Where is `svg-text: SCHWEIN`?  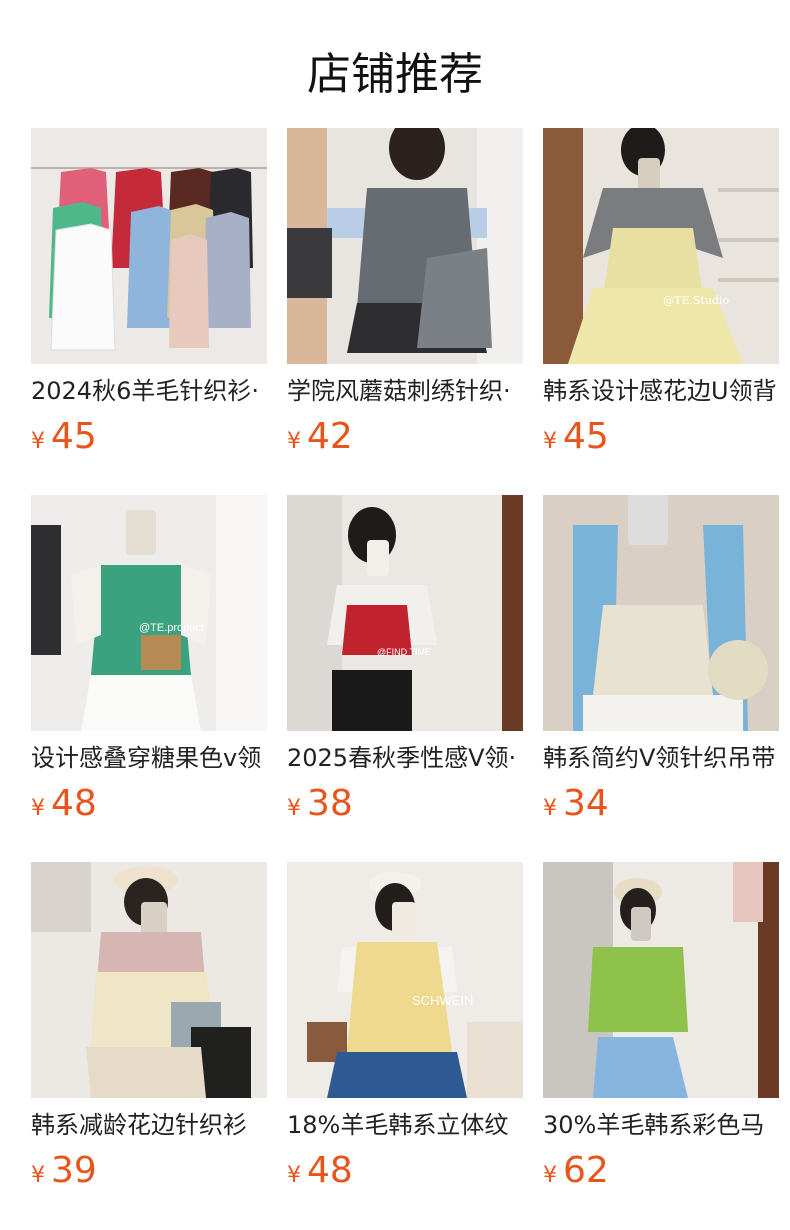 svg-text: SCHWEIN is located at coordinates (442, 1000).